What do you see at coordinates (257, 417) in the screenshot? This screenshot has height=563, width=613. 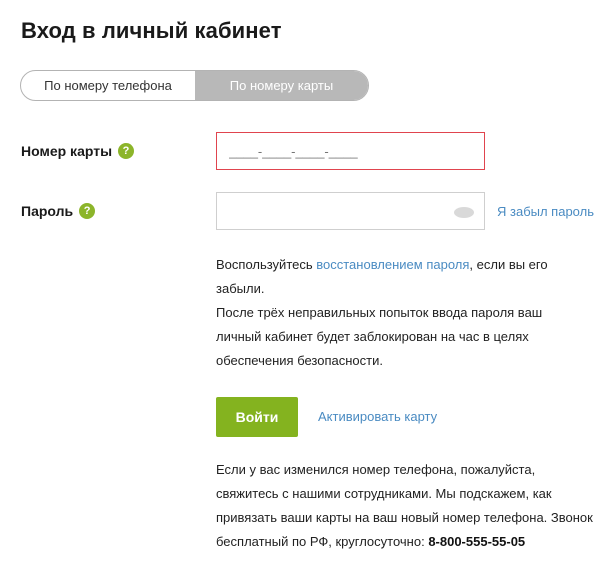 I see `login-button: Войти` at bounding box center [257, 417].